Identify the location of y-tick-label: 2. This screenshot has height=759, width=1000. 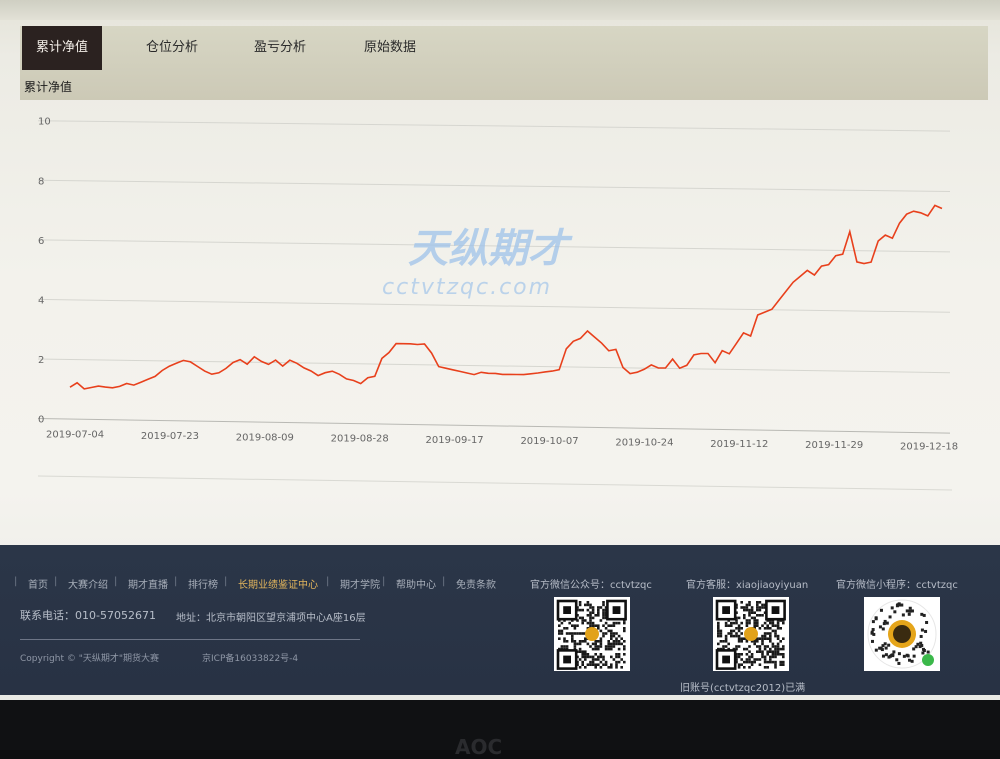
(41, 360).